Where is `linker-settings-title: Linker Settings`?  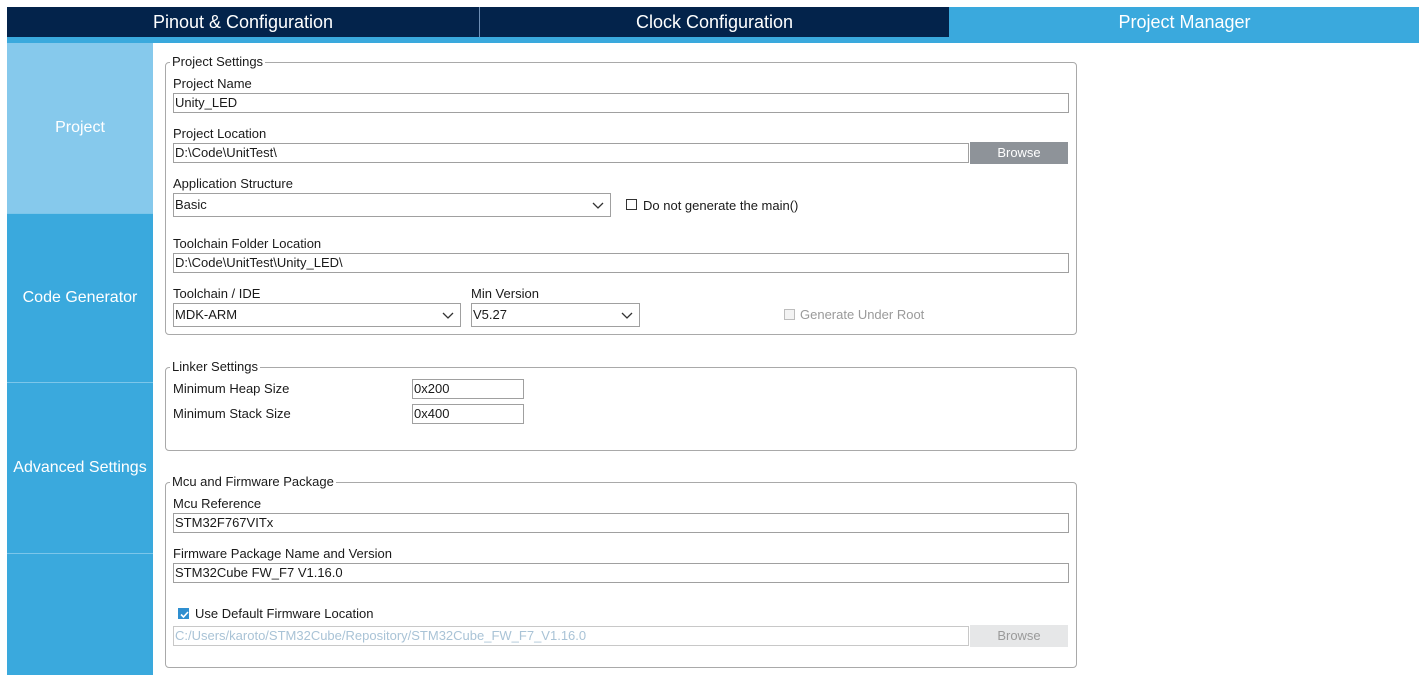
linker-settings-title: Linker Settings is located at coordinates (215, 367).